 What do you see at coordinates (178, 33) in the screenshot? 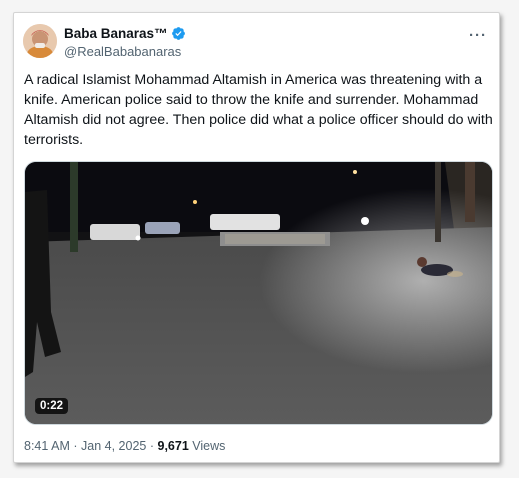
I see `verified-badge-icon` at bounding box center [178, 33].